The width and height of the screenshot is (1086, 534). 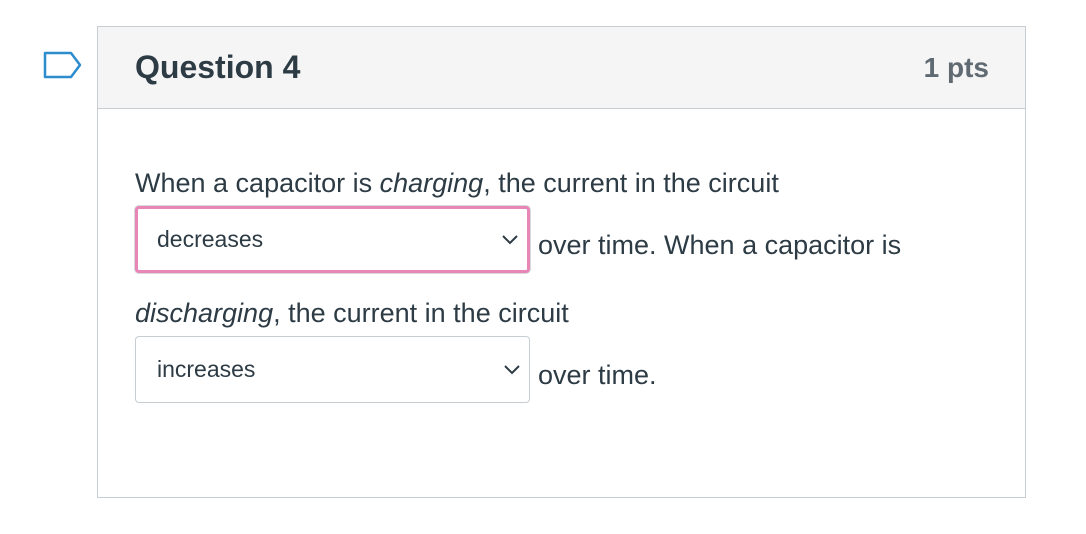 I want to click on question-title: Question 4, so click(x=218, y=67).